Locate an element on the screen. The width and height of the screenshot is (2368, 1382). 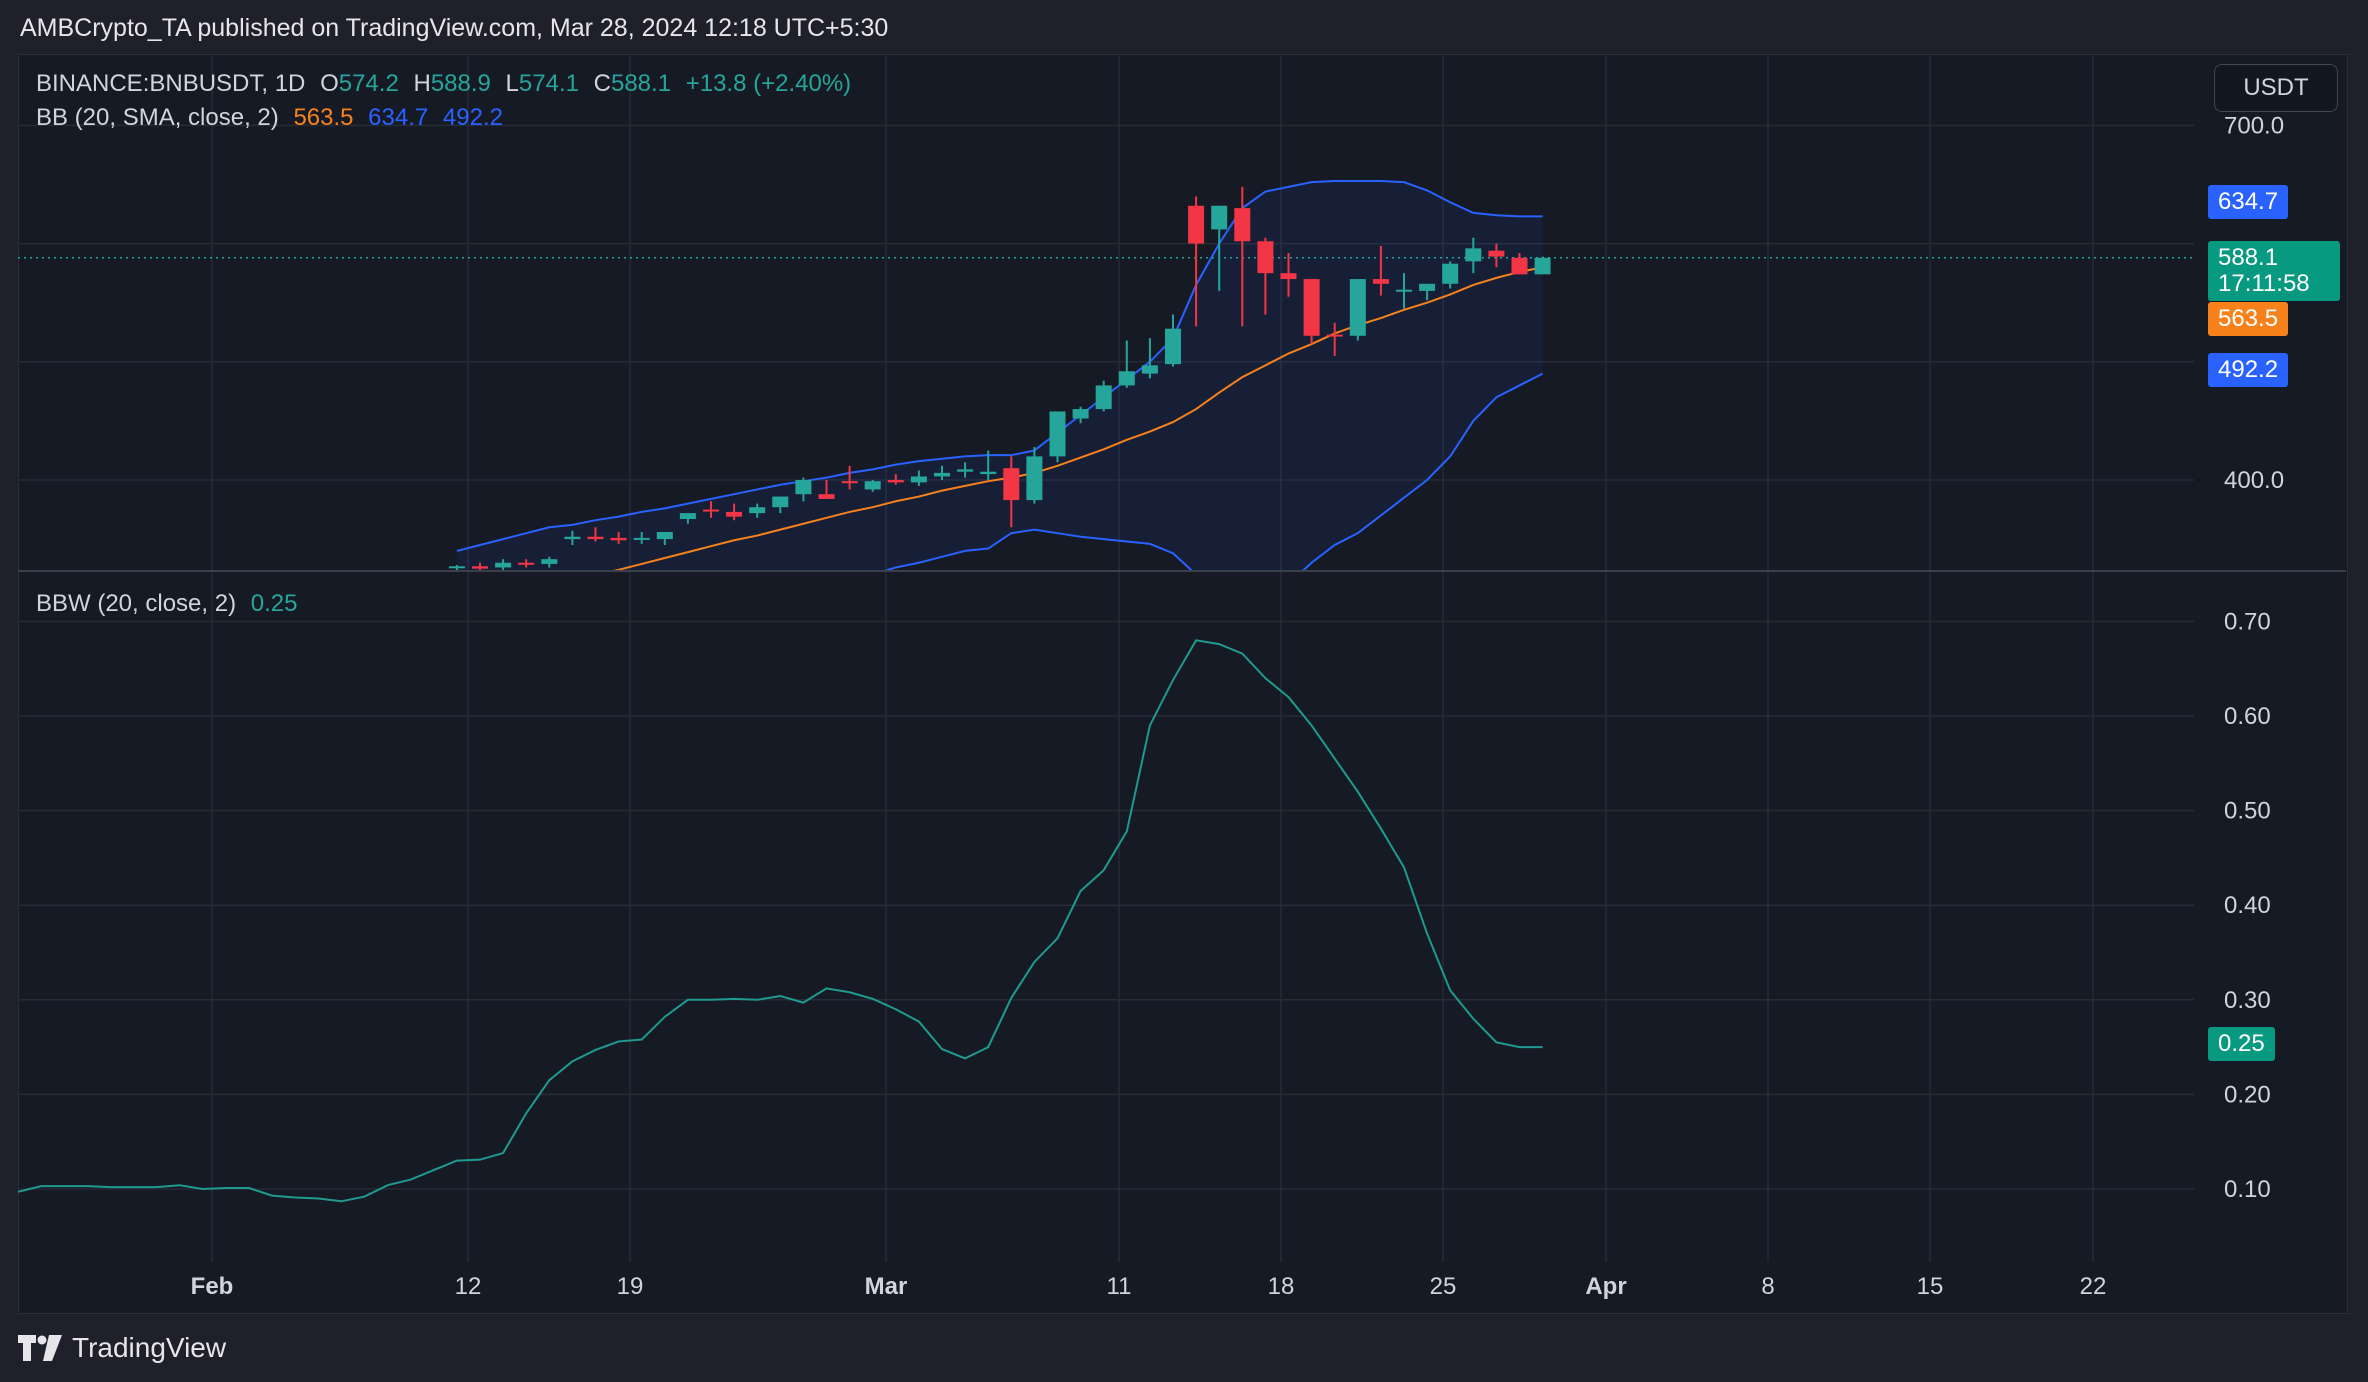
bb-upper-price-tag: 634.7 is located at coordinates (2248, 202).